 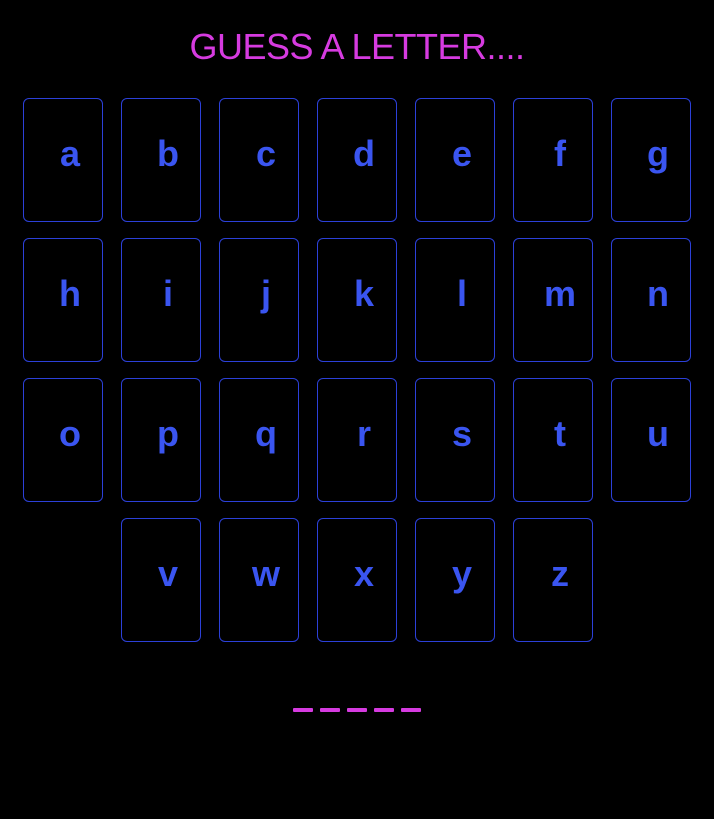 I want to click on letter-key-label: j, so click(x=265, y=293).